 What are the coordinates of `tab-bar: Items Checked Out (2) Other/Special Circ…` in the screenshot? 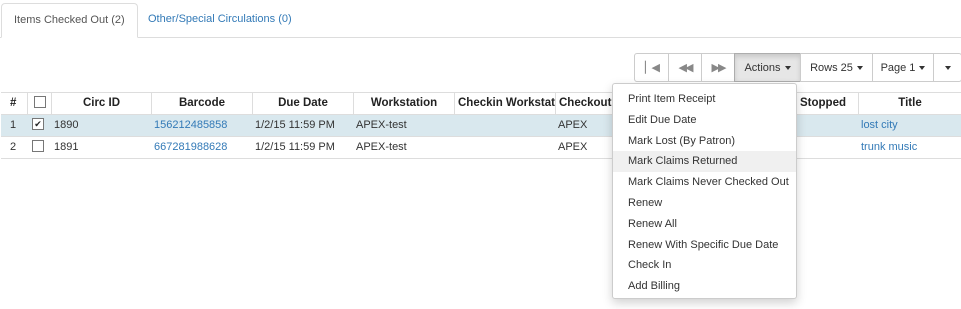 It's located at (480, 19).